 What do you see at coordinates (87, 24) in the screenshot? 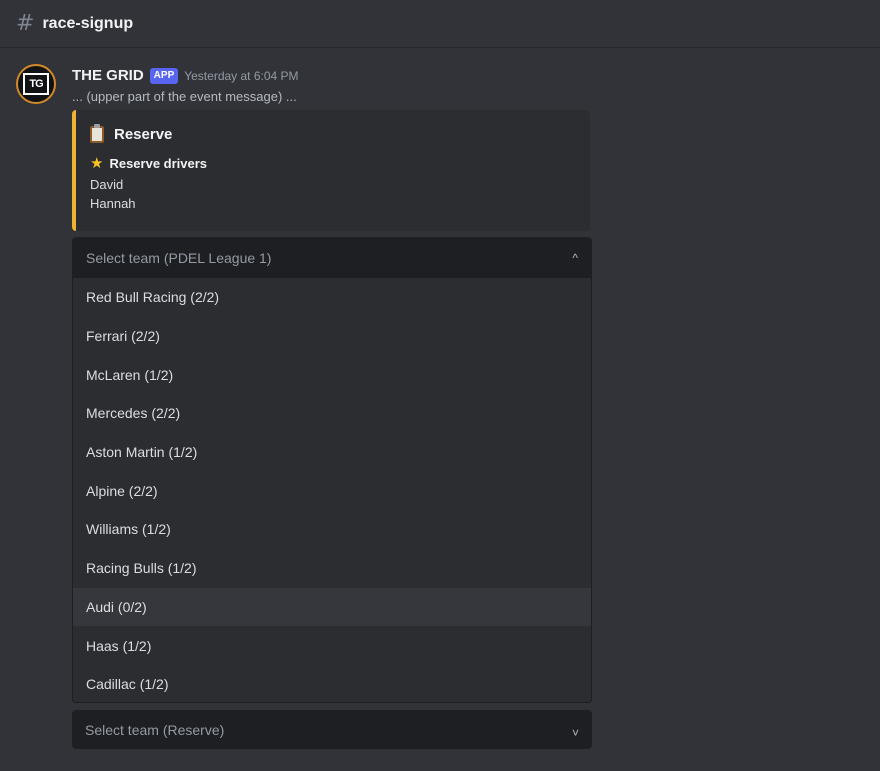
I see `channel-name: race-signup` at bounding box center [87, 24].